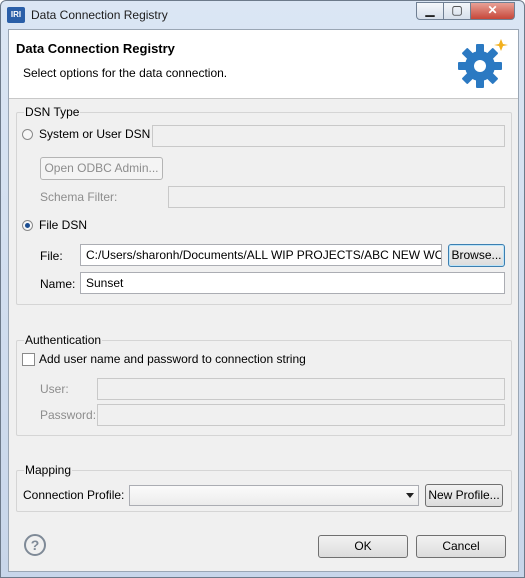 Image resolution: width=525 pixels, height=578 pixels. Describe the element at coordinates (52, 112) in the screenshot. I see `dsn-type-label: DSN Type` at that location.